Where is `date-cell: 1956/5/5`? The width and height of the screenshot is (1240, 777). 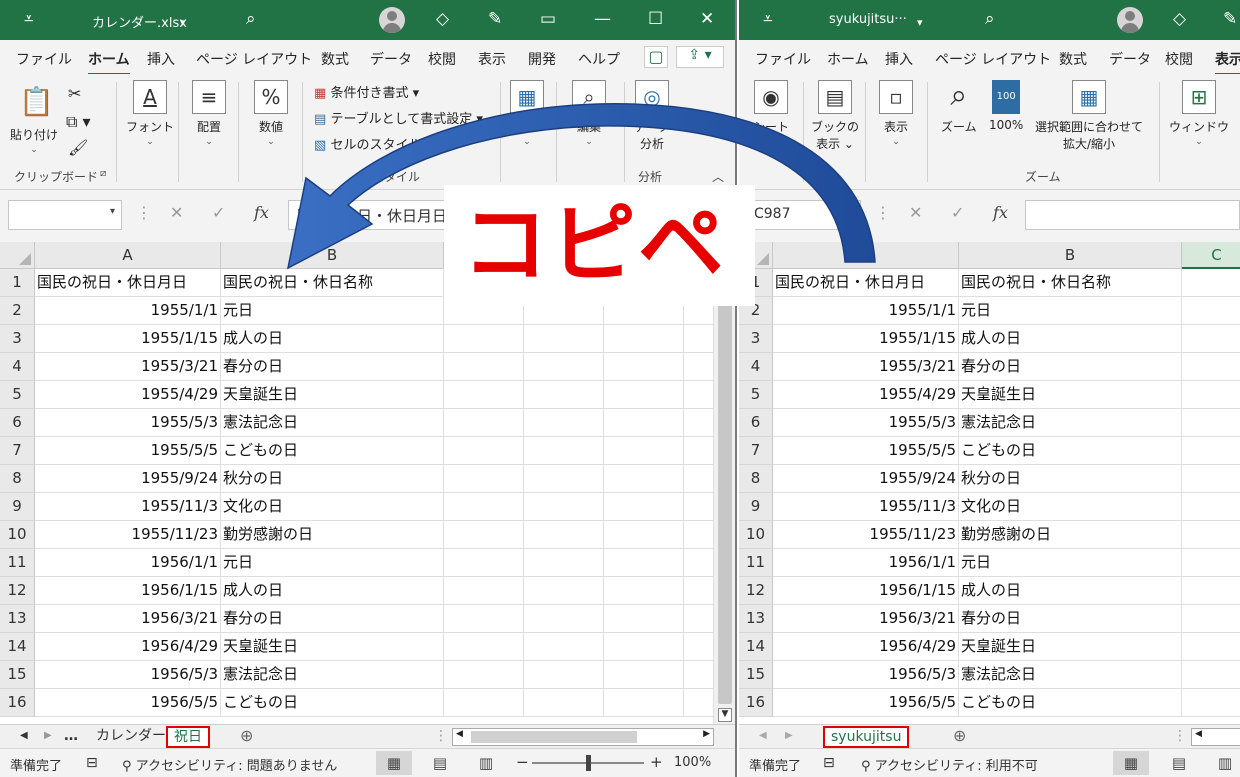
date-cell: 1956/5/5 is located at coordinates (866, 703).